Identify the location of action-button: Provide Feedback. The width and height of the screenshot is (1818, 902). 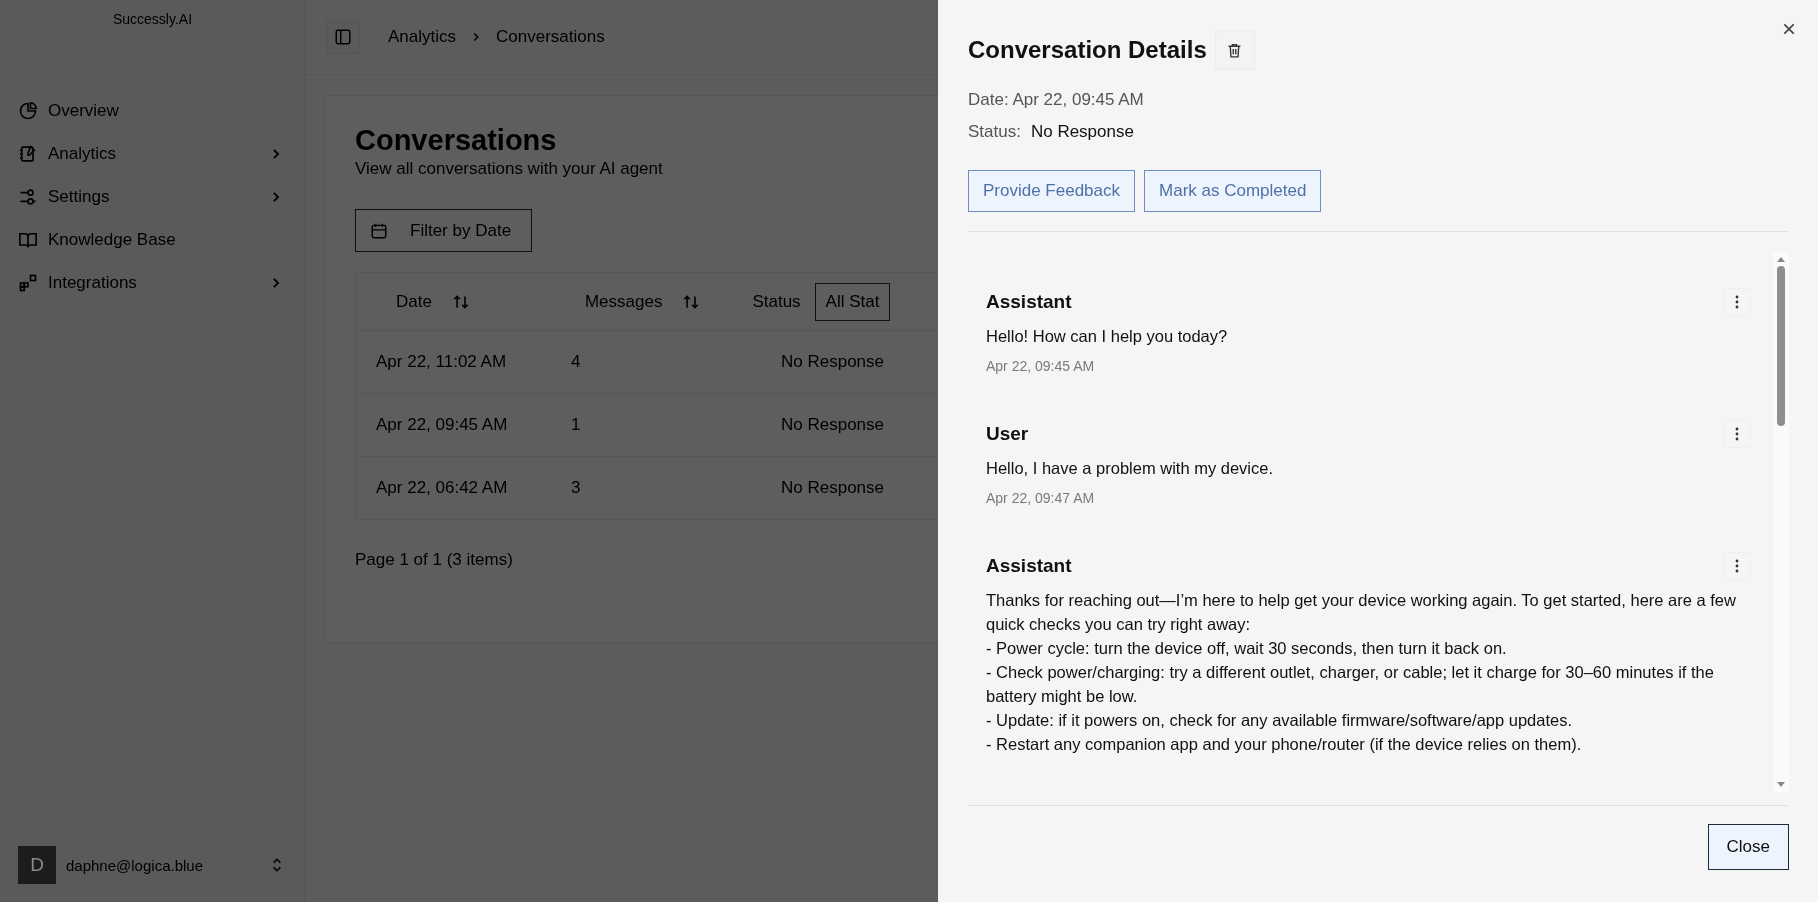
(1052, 191).